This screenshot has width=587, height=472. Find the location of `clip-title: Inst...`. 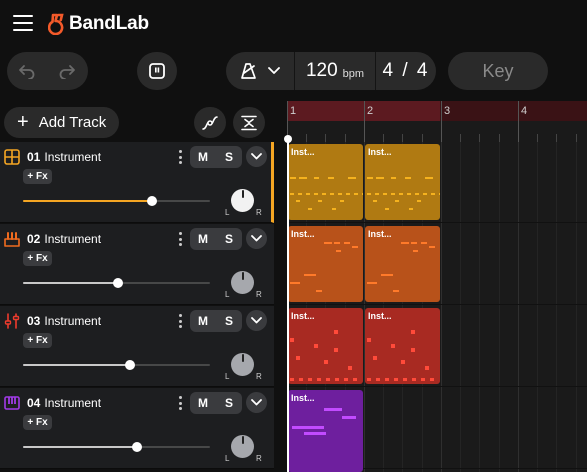

clip-title: Inst... is located at coordinates (303, 316).